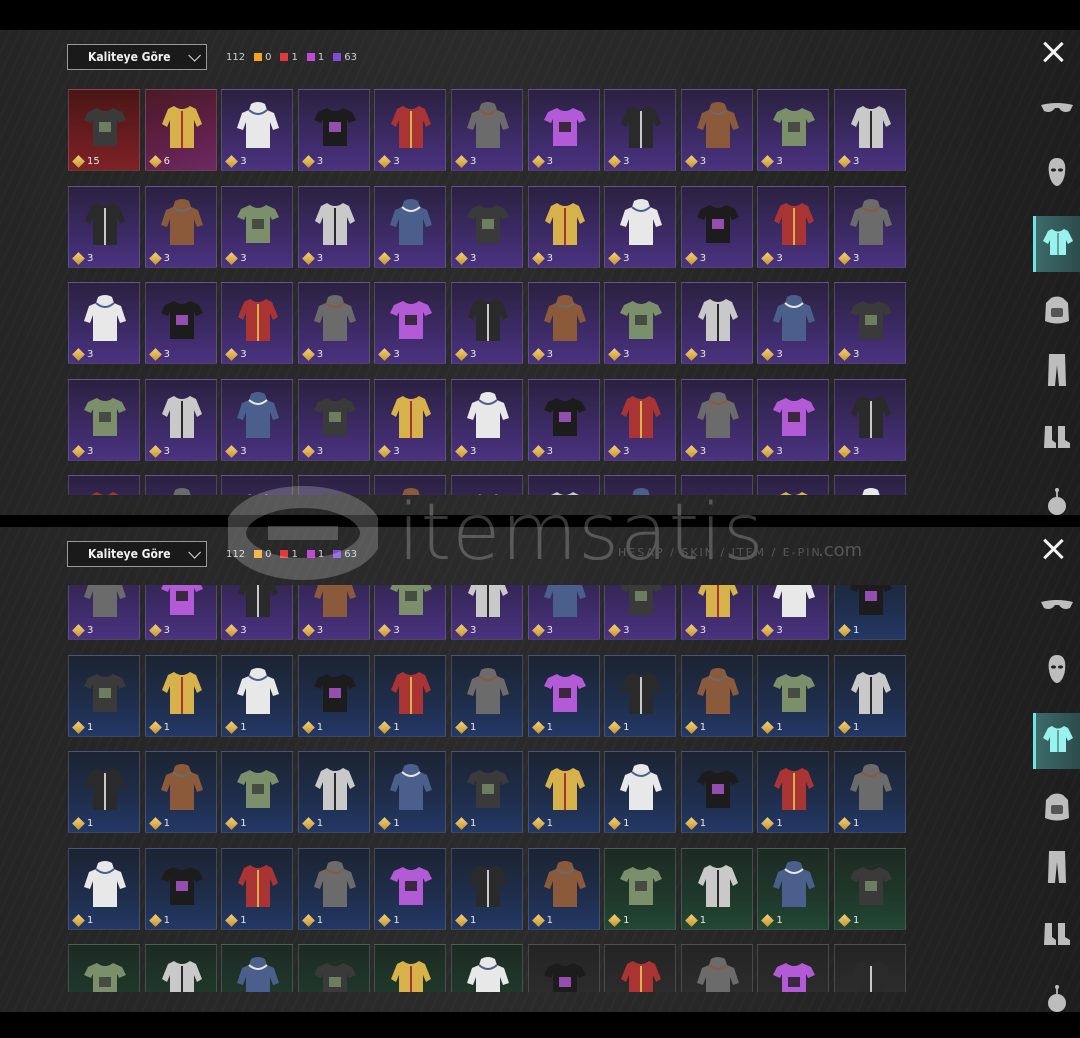  What do you see at coordinates (104, 130) in the screenshot?
I see `item-slot: 15` at bounding box center [104, 130].